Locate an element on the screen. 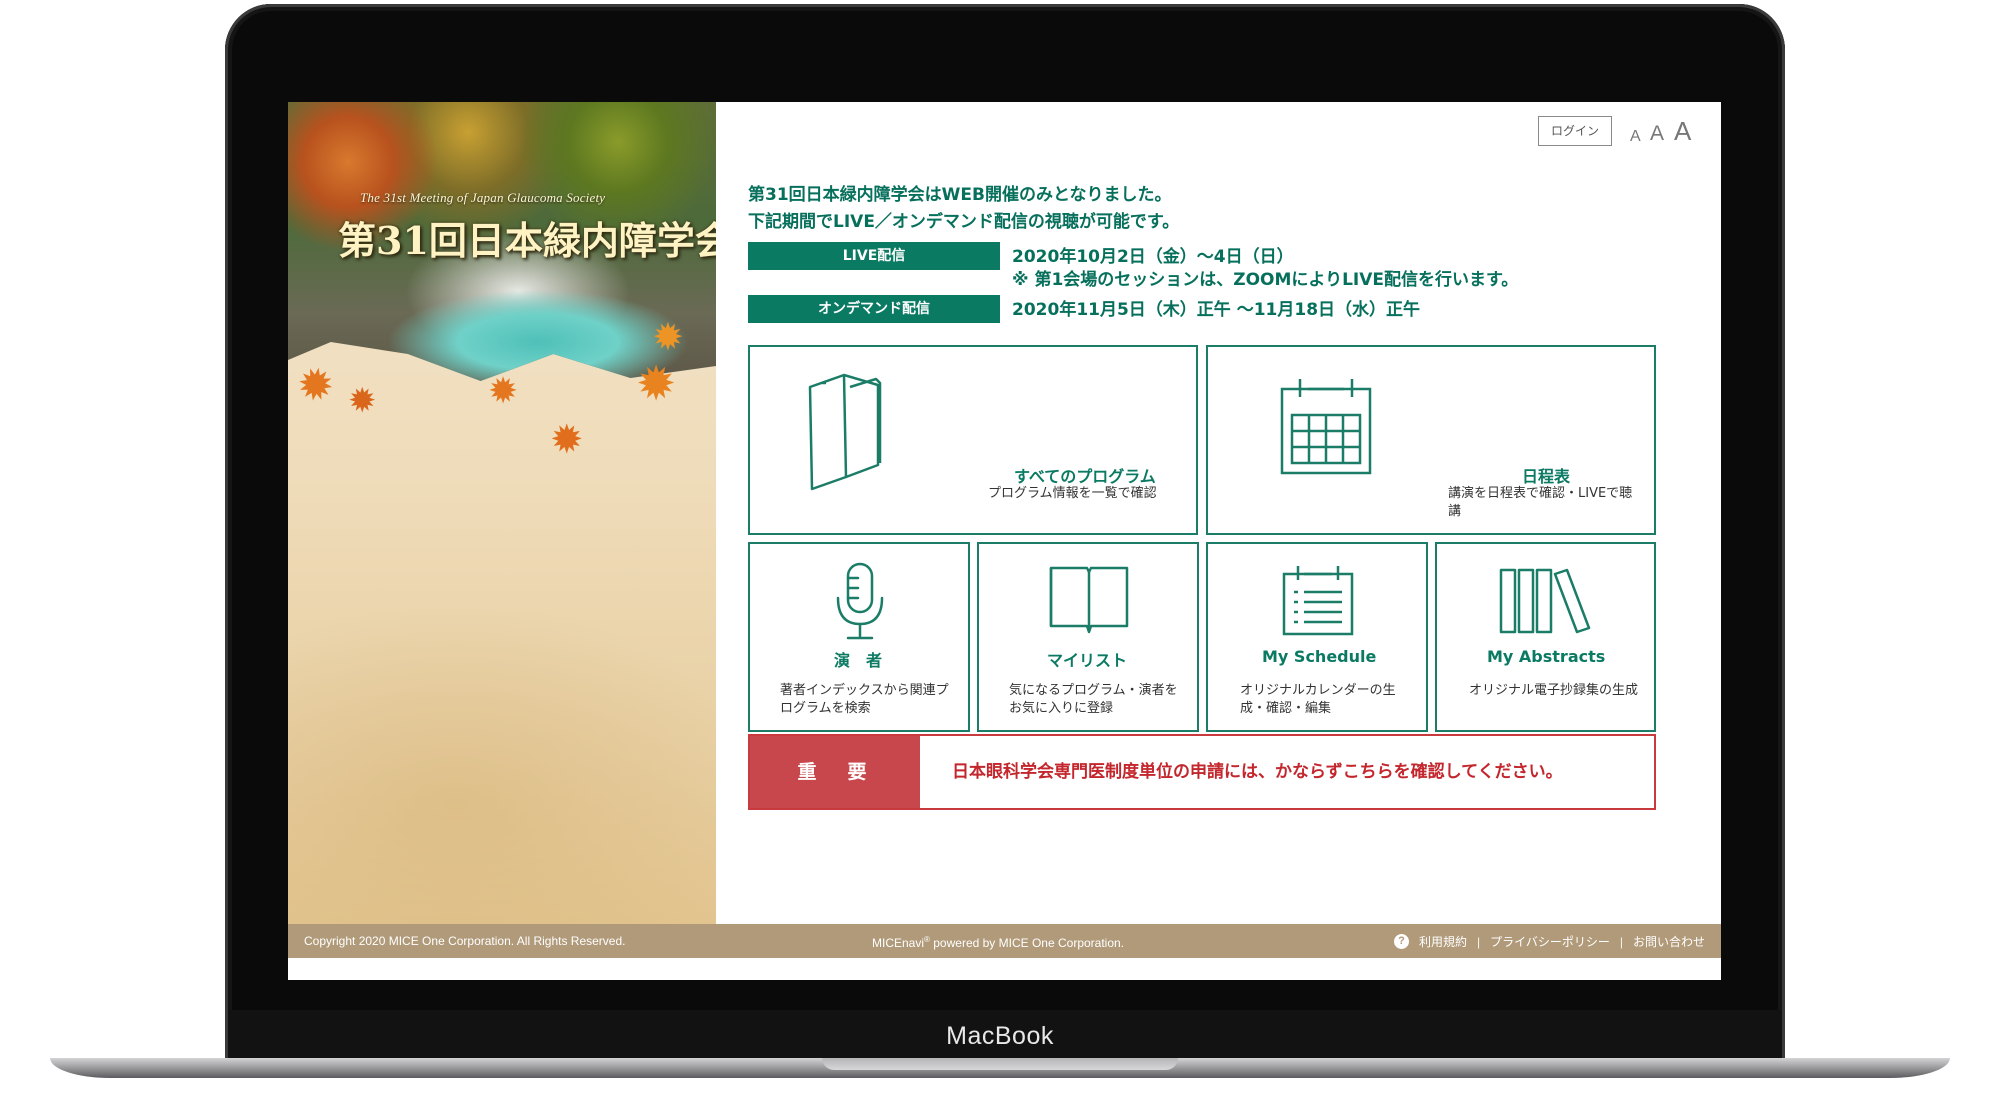 The image size is (2000, 1100). font-size-small-button: A is located at coordinates (1635, 137).